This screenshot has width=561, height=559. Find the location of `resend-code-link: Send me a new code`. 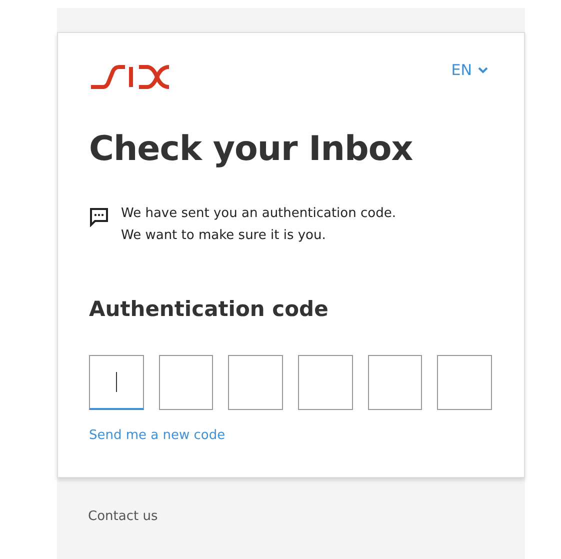

resend-code-link: Send me a new code is located at coordinates (157, 435).